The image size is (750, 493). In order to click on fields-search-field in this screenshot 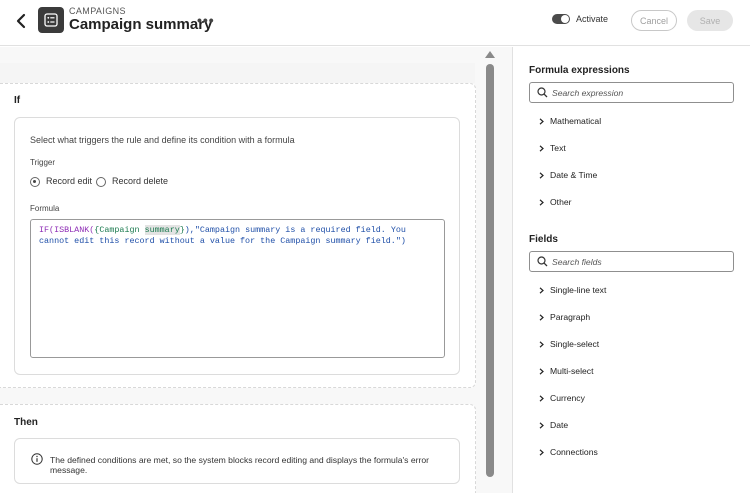, I will do `click(631, 261)`.